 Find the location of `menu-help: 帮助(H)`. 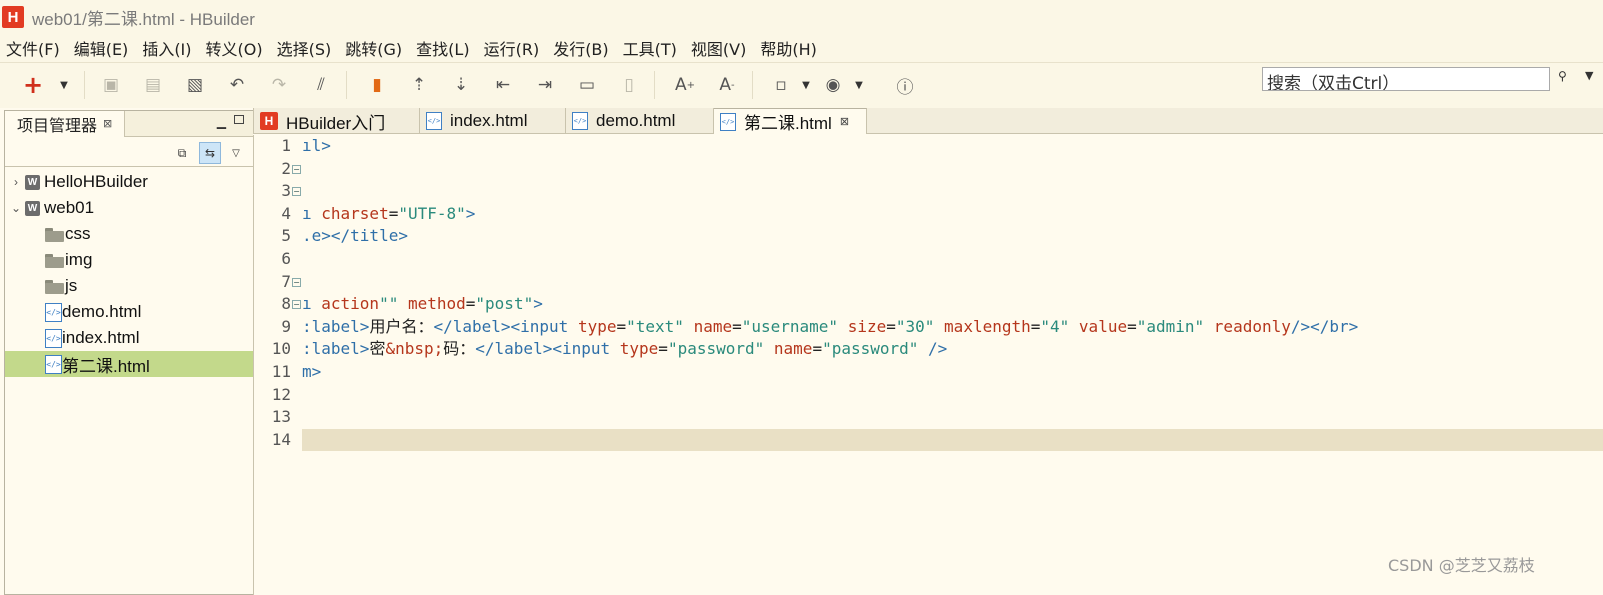

menu-help: 帮助(H) is located at coordinates (788, 48).